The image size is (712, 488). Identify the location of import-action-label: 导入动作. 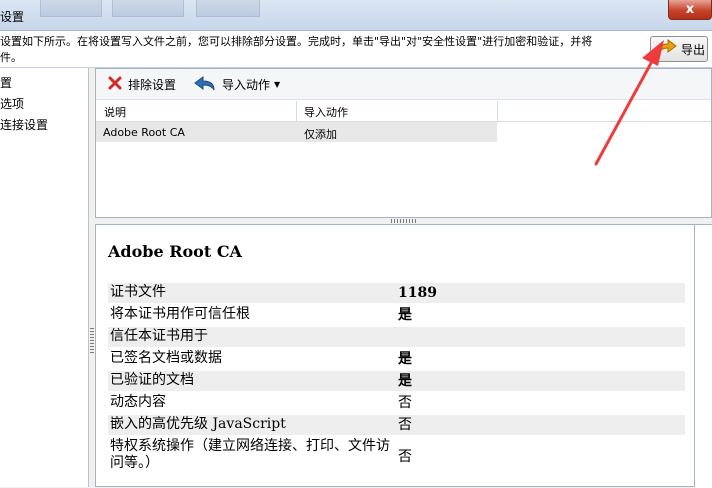
(246, 84).